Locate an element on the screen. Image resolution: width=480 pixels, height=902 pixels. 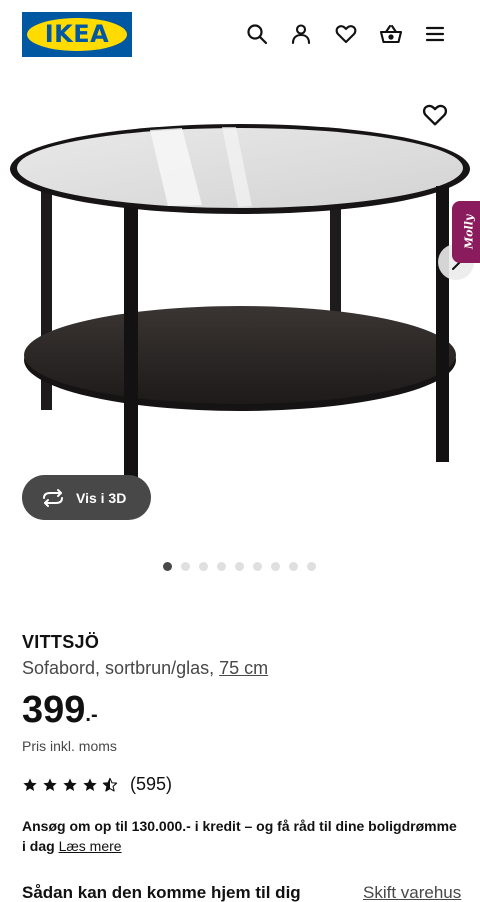
delivery-heading: Sådan kan den komme hjem til dig is located at coordinates (161, 892).